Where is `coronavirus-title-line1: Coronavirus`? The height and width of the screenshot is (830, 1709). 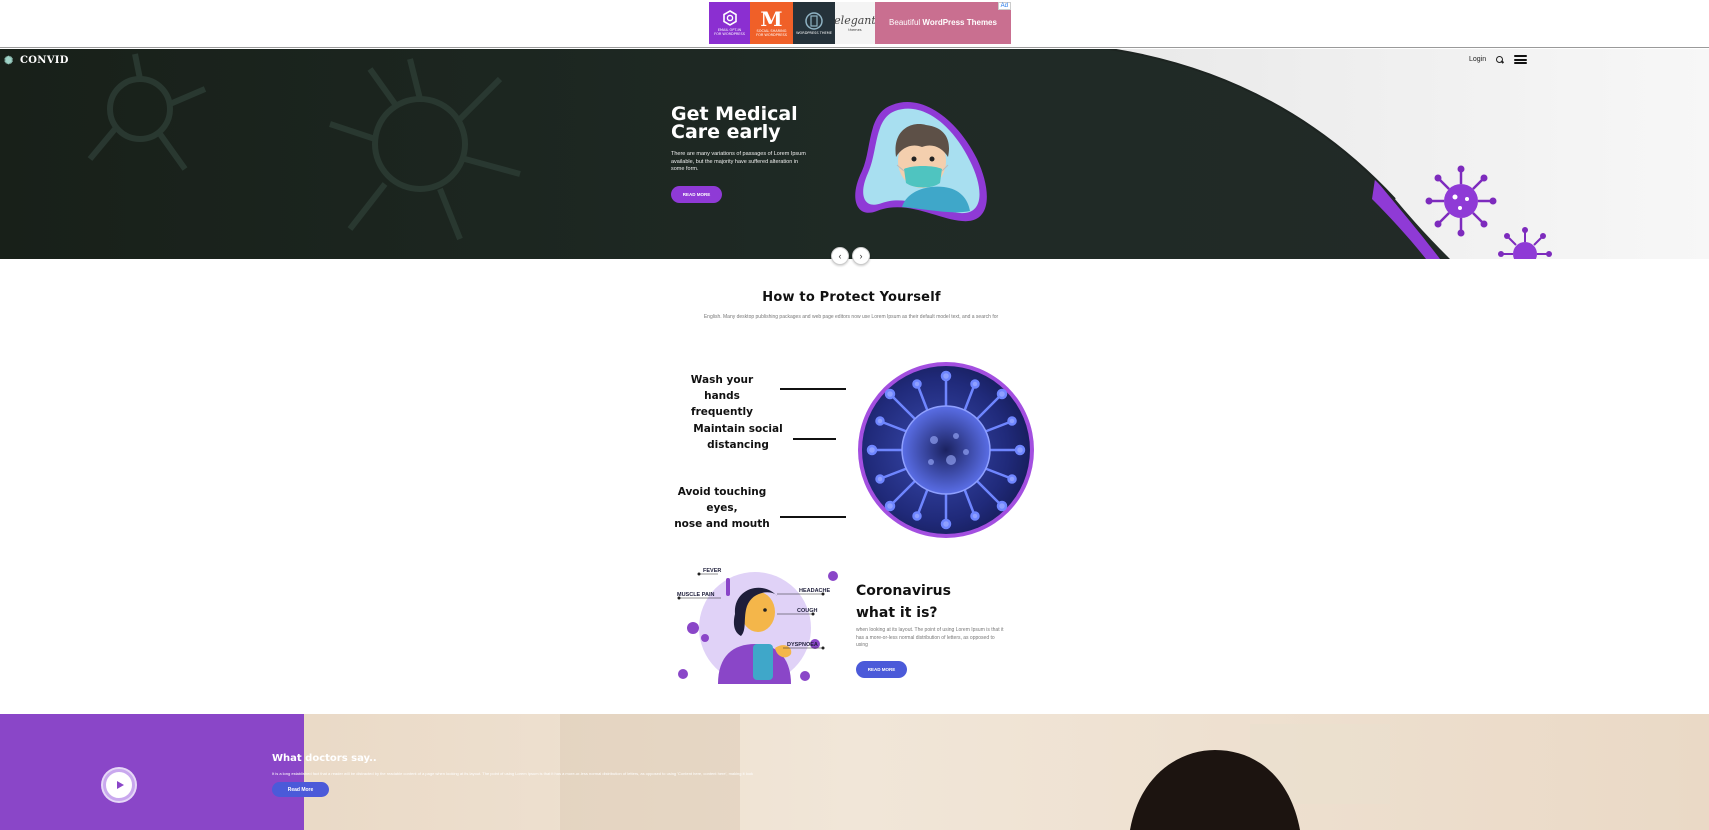 coronavirus-title-line1: Coronavirus is located at coordinates (903, 591).